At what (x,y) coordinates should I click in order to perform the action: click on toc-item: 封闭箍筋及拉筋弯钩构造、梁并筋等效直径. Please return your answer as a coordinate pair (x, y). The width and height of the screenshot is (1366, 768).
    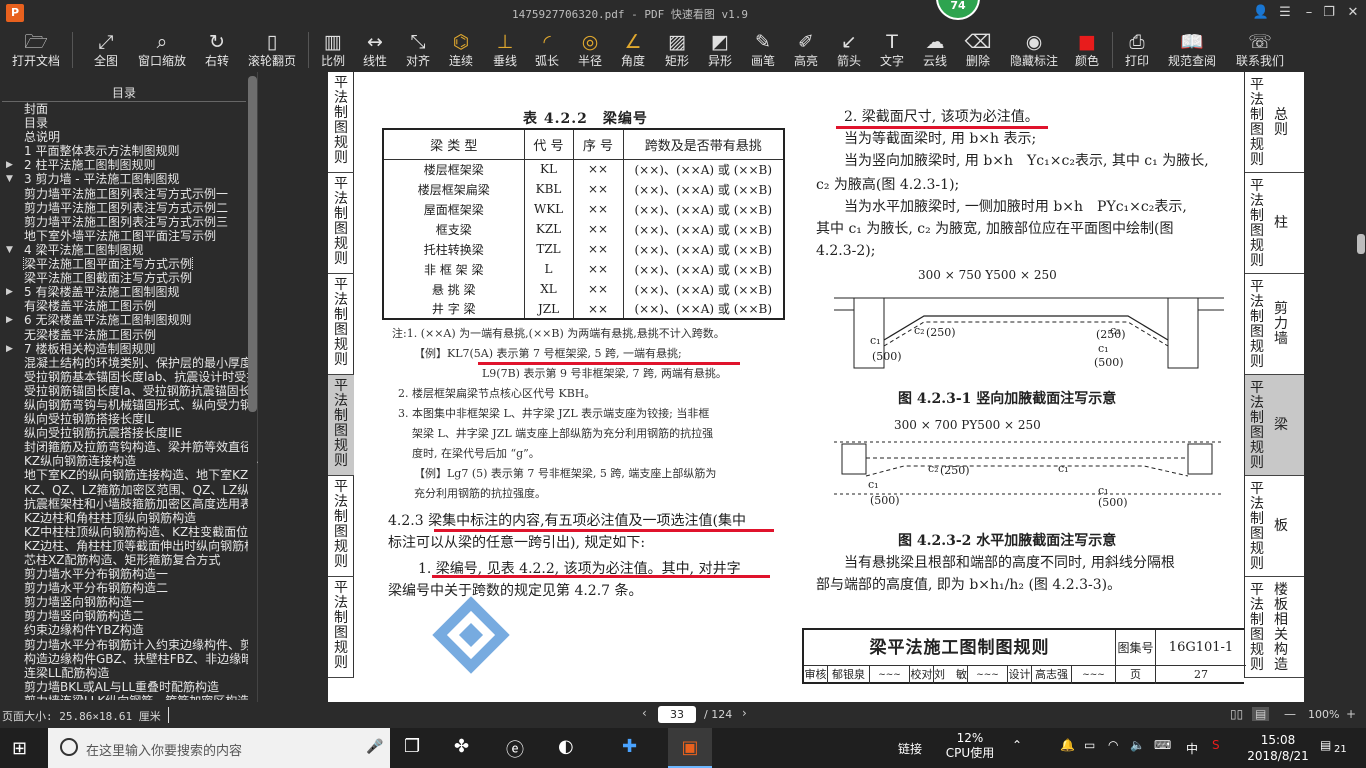
    Looking at the image, I should click on (124, 447).